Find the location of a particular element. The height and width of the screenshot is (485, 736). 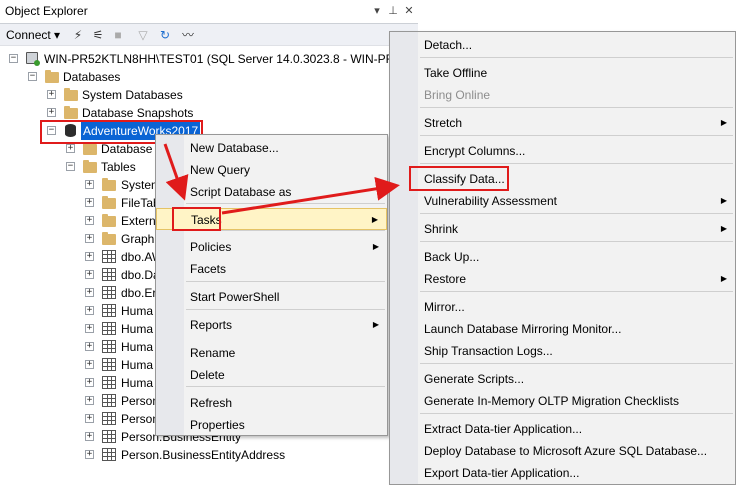

menu-item-rename: Rename is located at coordinates (271, 353).